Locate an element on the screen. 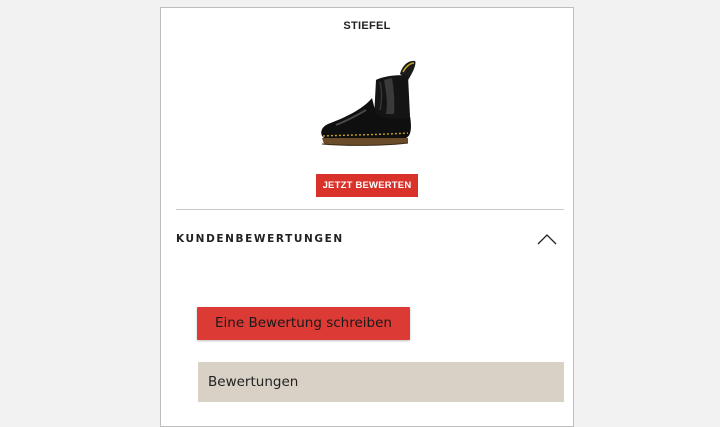 The height and width of the screenshot is (427, 720). reviews-tab-label: Bewertungen is located at coordinates (253, 382).